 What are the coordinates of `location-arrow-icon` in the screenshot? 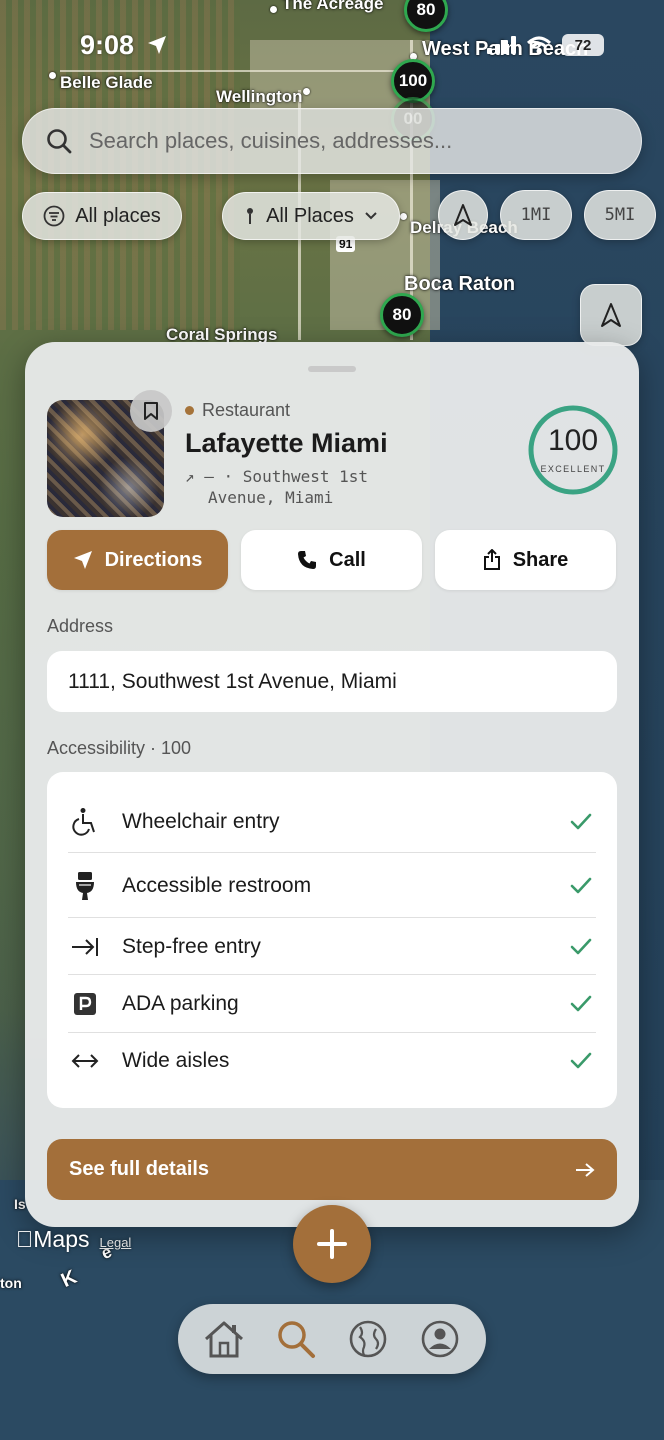 It's located at (157, 45).